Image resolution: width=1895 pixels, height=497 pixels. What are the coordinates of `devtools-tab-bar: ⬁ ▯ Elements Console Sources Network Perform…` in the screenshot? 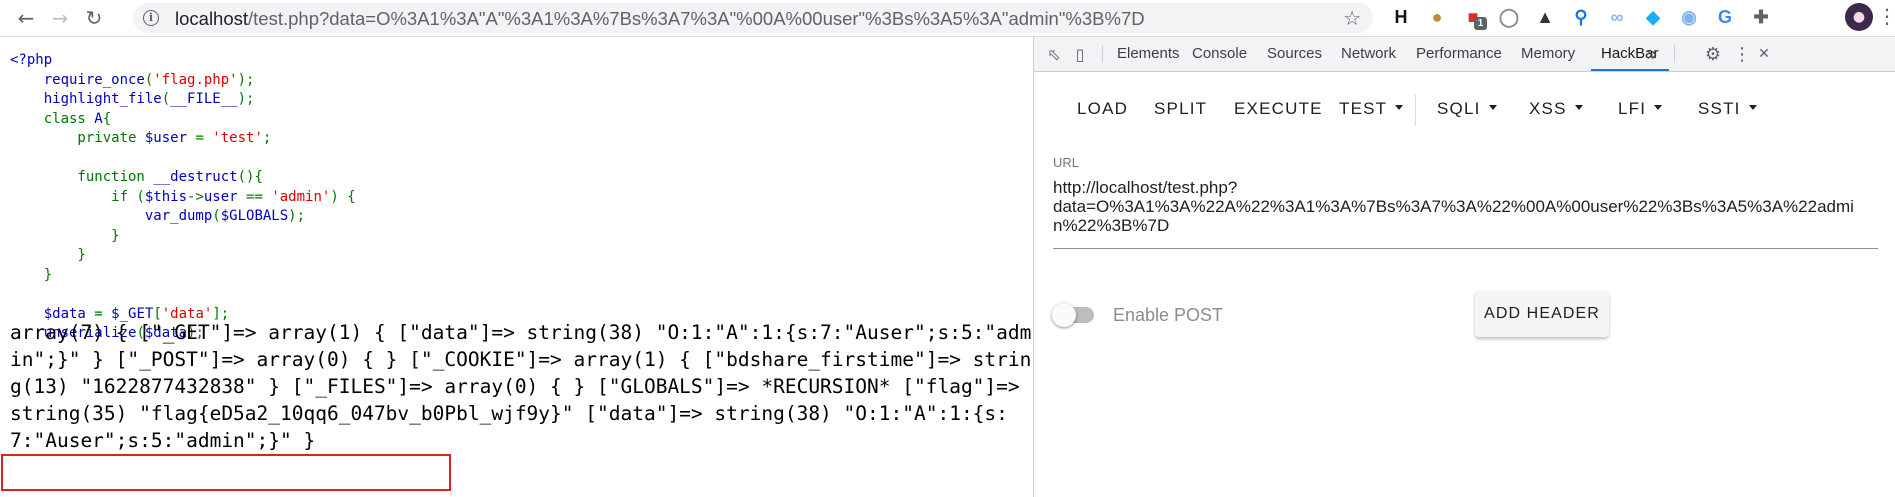 It's located at (1464, 54).